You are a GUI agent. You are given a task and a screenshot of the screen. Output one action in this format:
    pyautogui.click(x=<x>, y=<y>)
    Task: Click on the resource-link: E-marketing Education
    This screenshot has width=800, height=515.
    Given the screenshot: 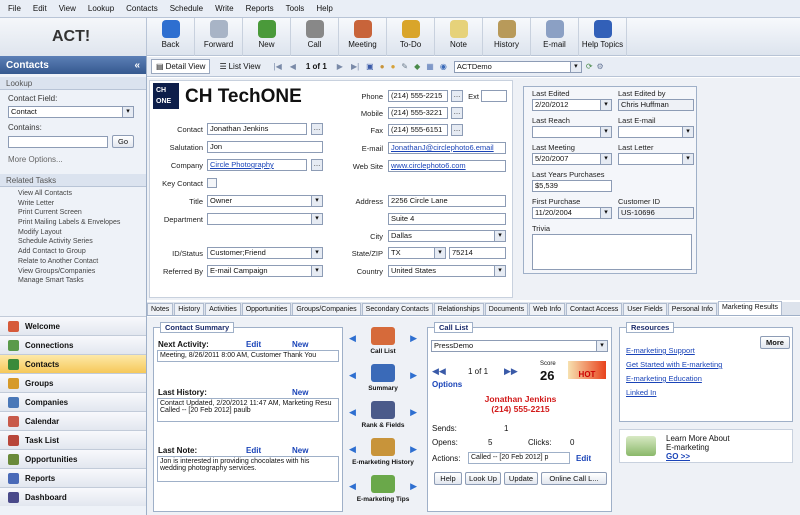 What is the action you would take?
    pyautogui.click(x=674, y=378)
    